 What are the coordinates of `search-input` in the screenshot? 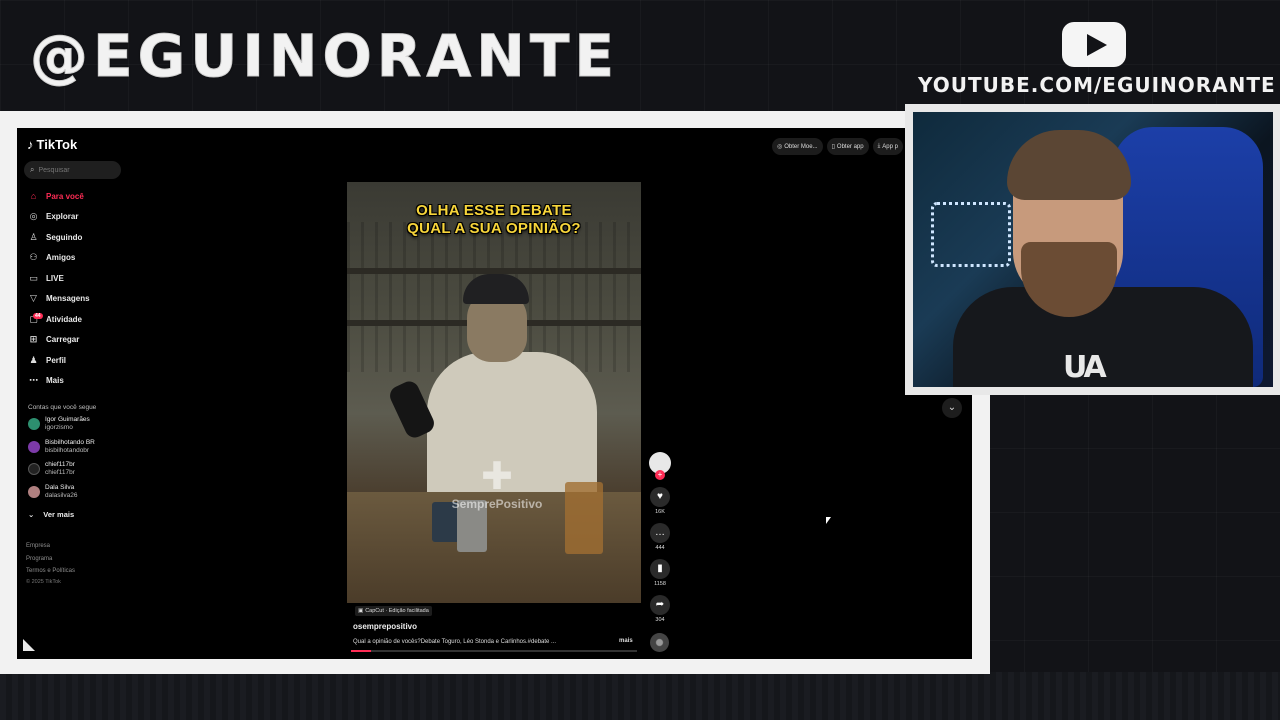 It's located at (78, 170).